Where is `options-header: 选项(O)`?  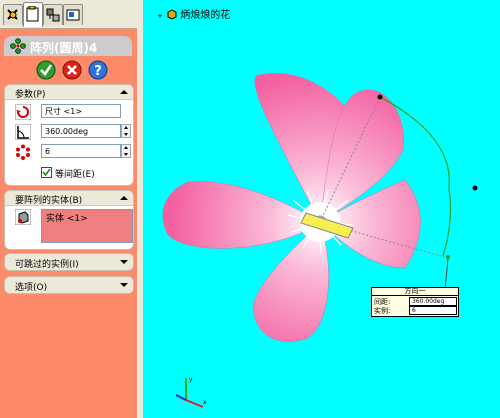 options-header: 选项(O) is located at coordinates (69, 285).